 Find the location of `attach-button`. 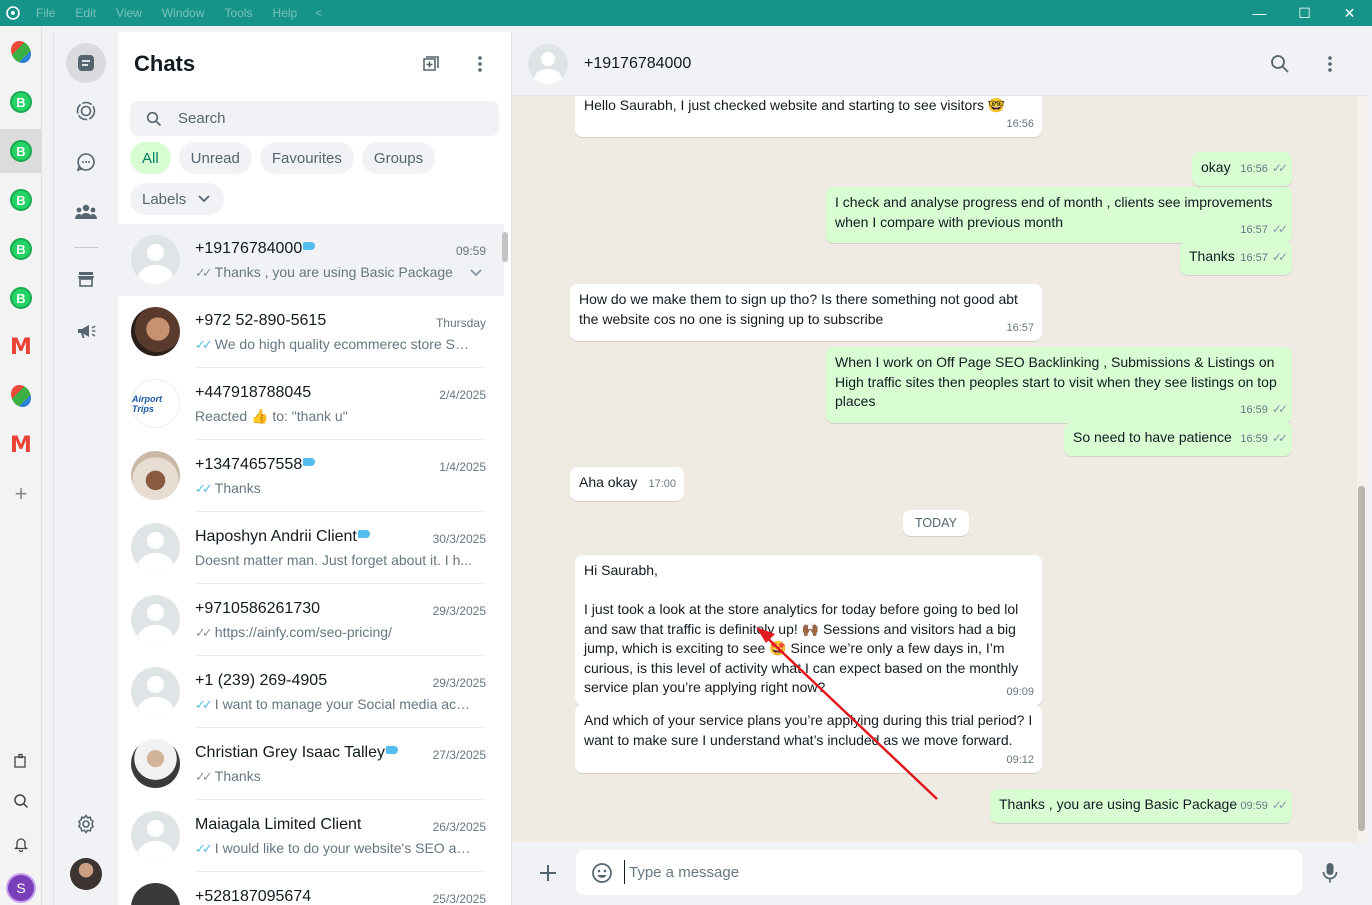

attach-button is located at coordinates (548, 873).